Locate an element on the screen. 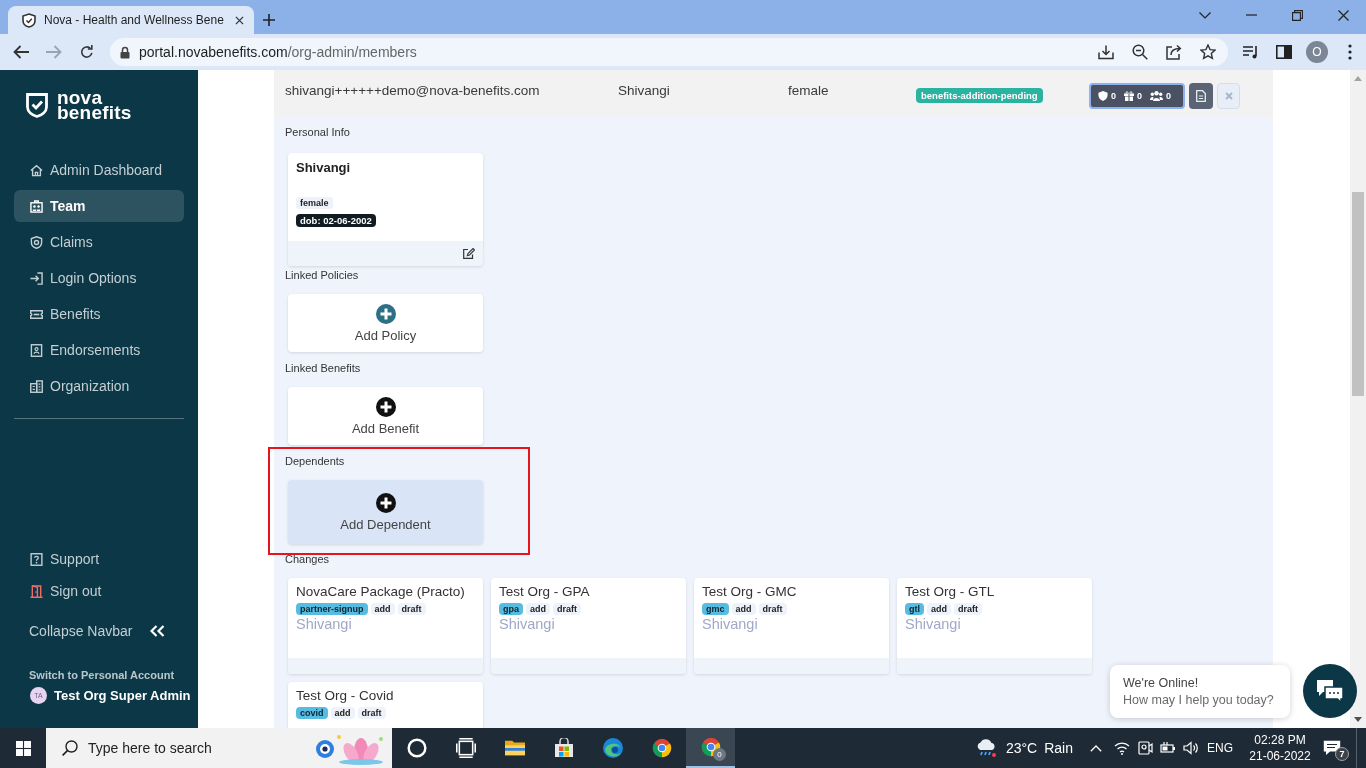 The height and width of the screenshot is (768, 1366). users-icon is located at coordinates (1157, 96).